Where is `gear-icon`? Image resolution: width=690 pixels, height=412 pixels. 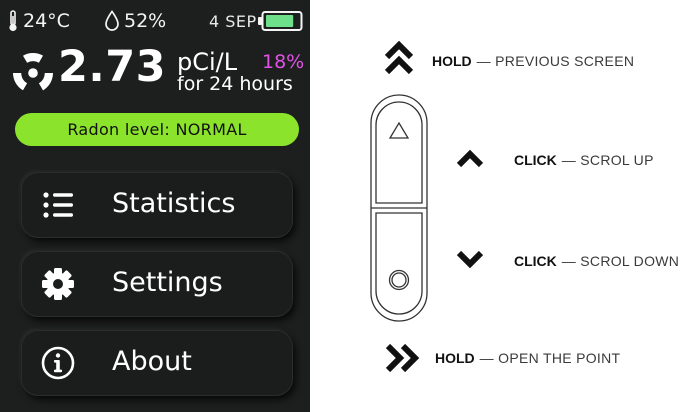
gear-icon is located at coordinates (58, 284).